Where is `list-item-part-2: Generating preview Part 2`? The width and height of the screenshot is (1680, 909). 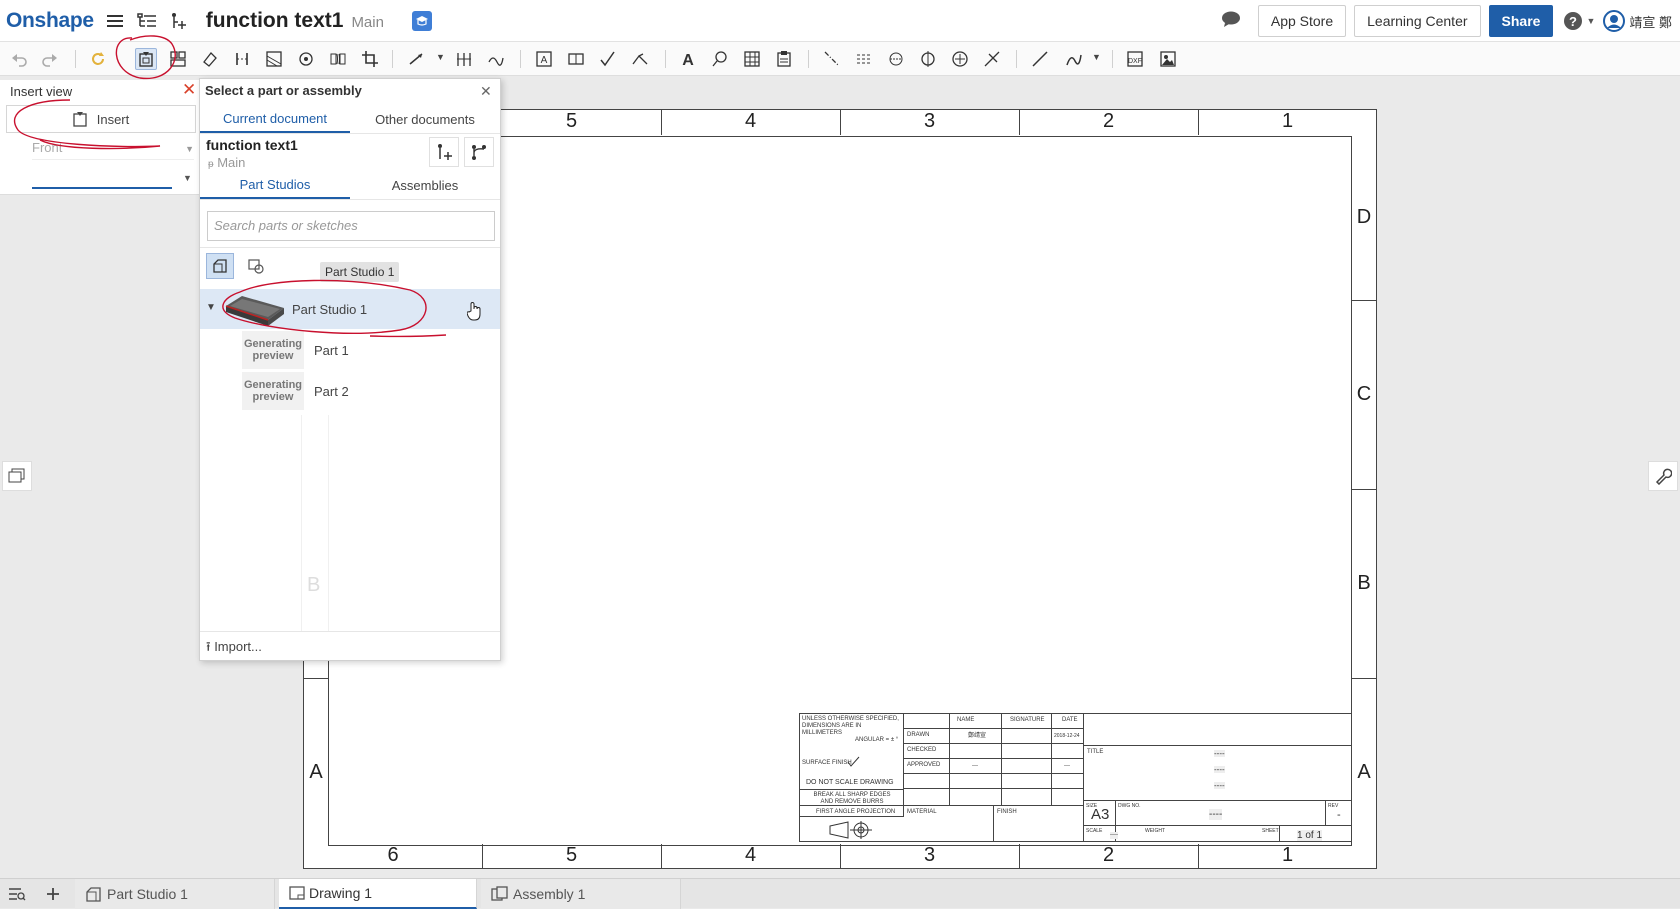
list-item-part-2: Generating preview Part 2 is located at coordinates (350, 392).